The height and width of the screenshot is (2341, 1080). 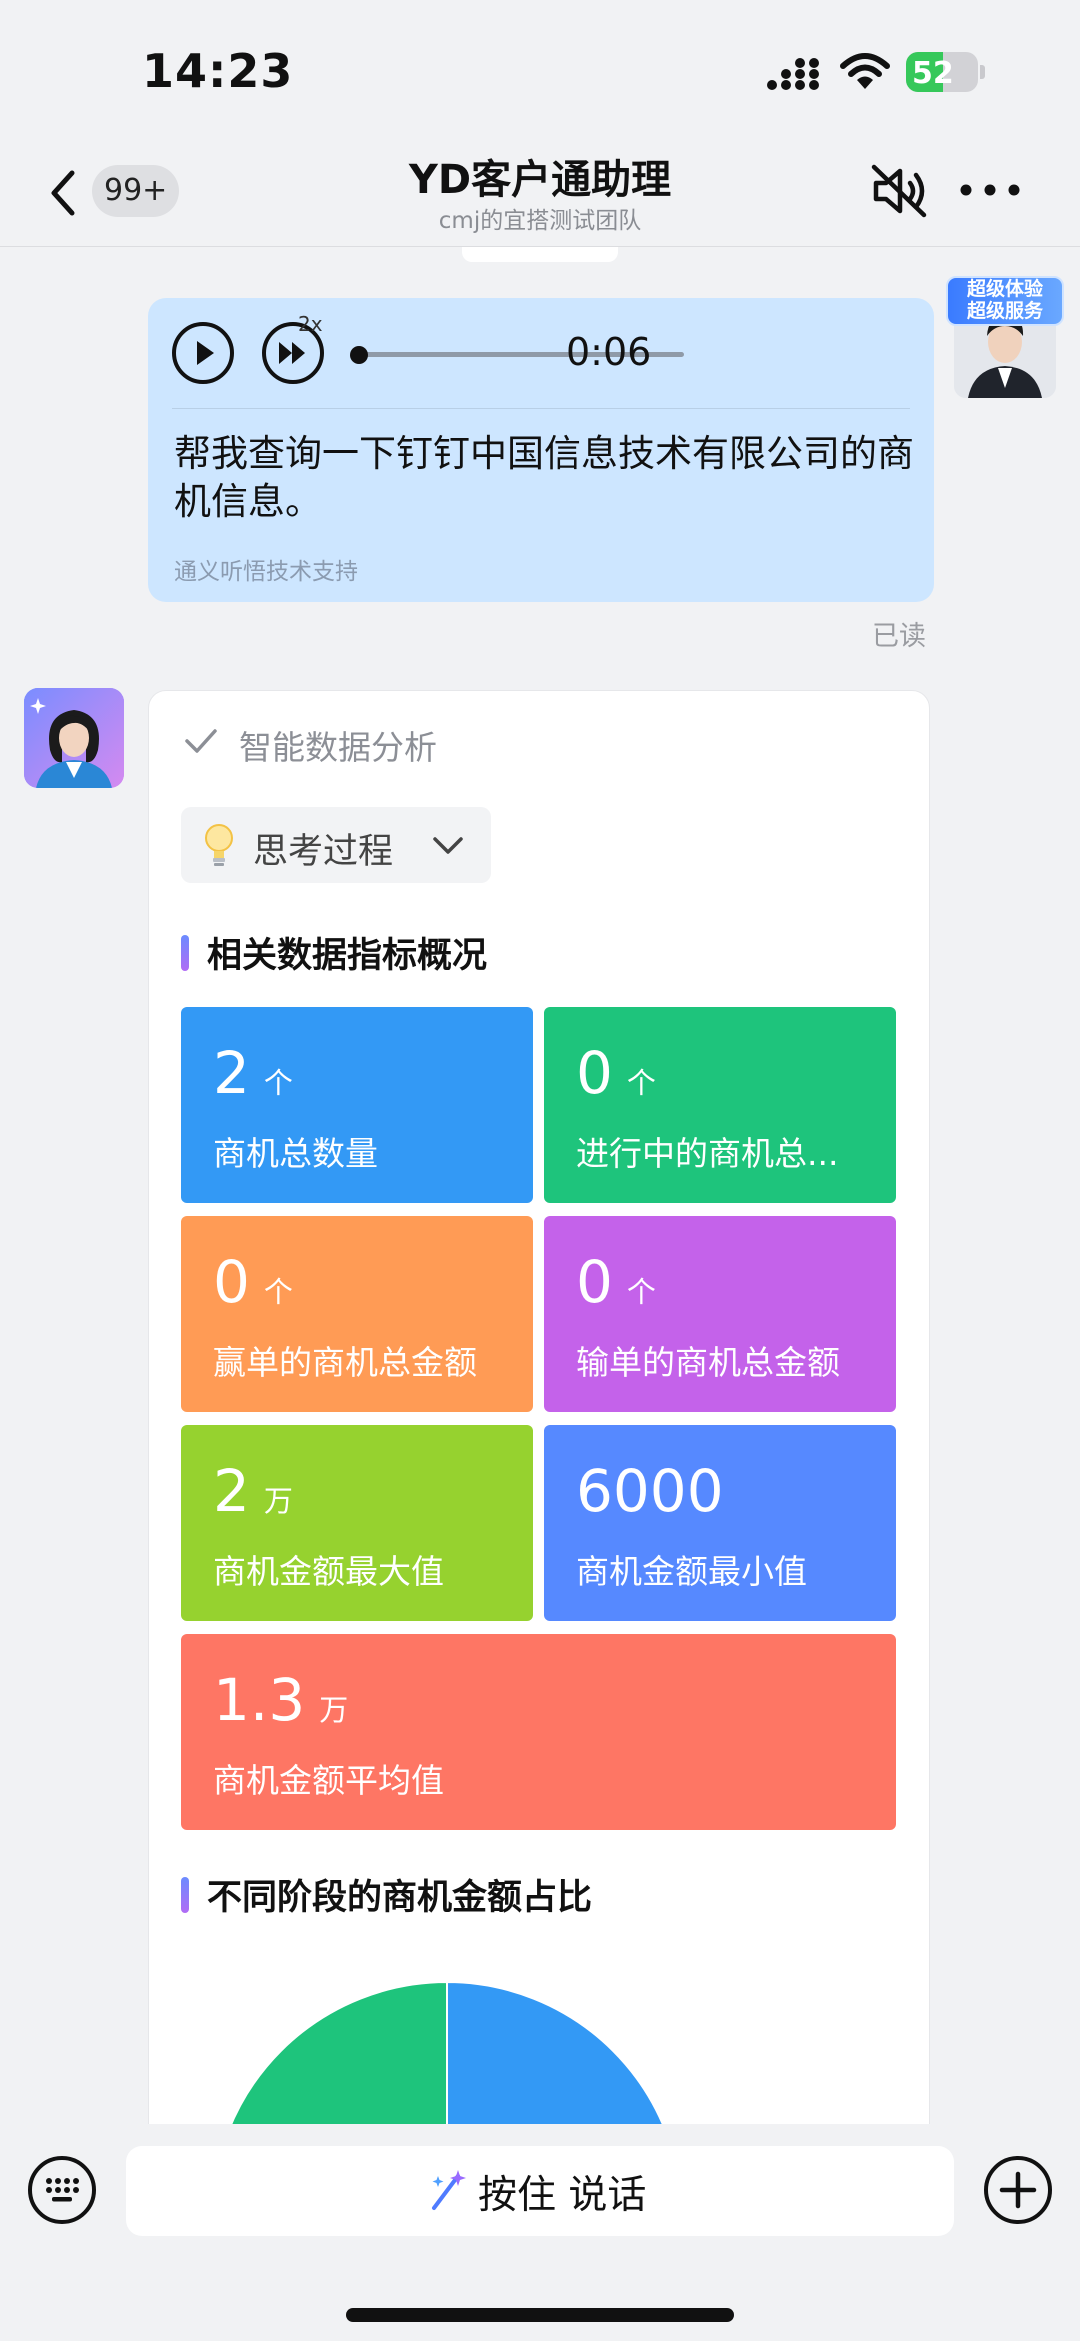 I want to click on metric-label: 商机金额平均值, so click(x=328, y=1780).